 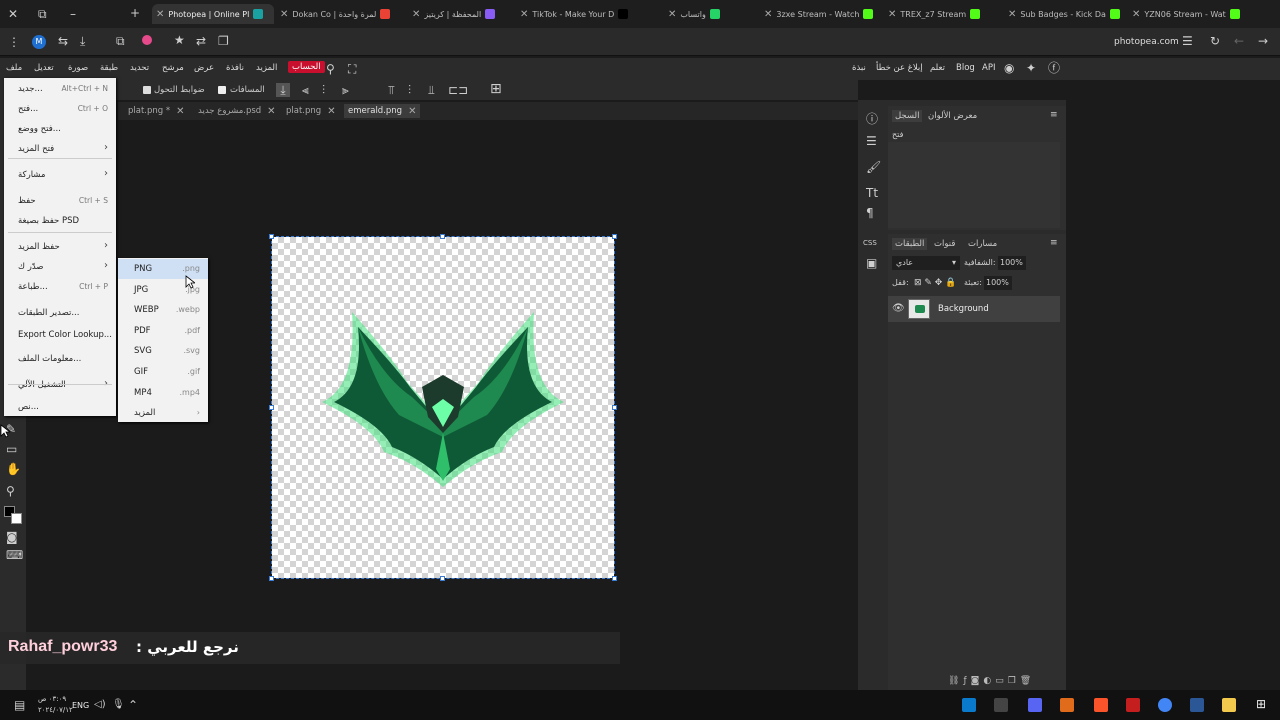 I want to click on menu-report-bug: إبلاغ عن خطأ, so click(x=899, y=68).